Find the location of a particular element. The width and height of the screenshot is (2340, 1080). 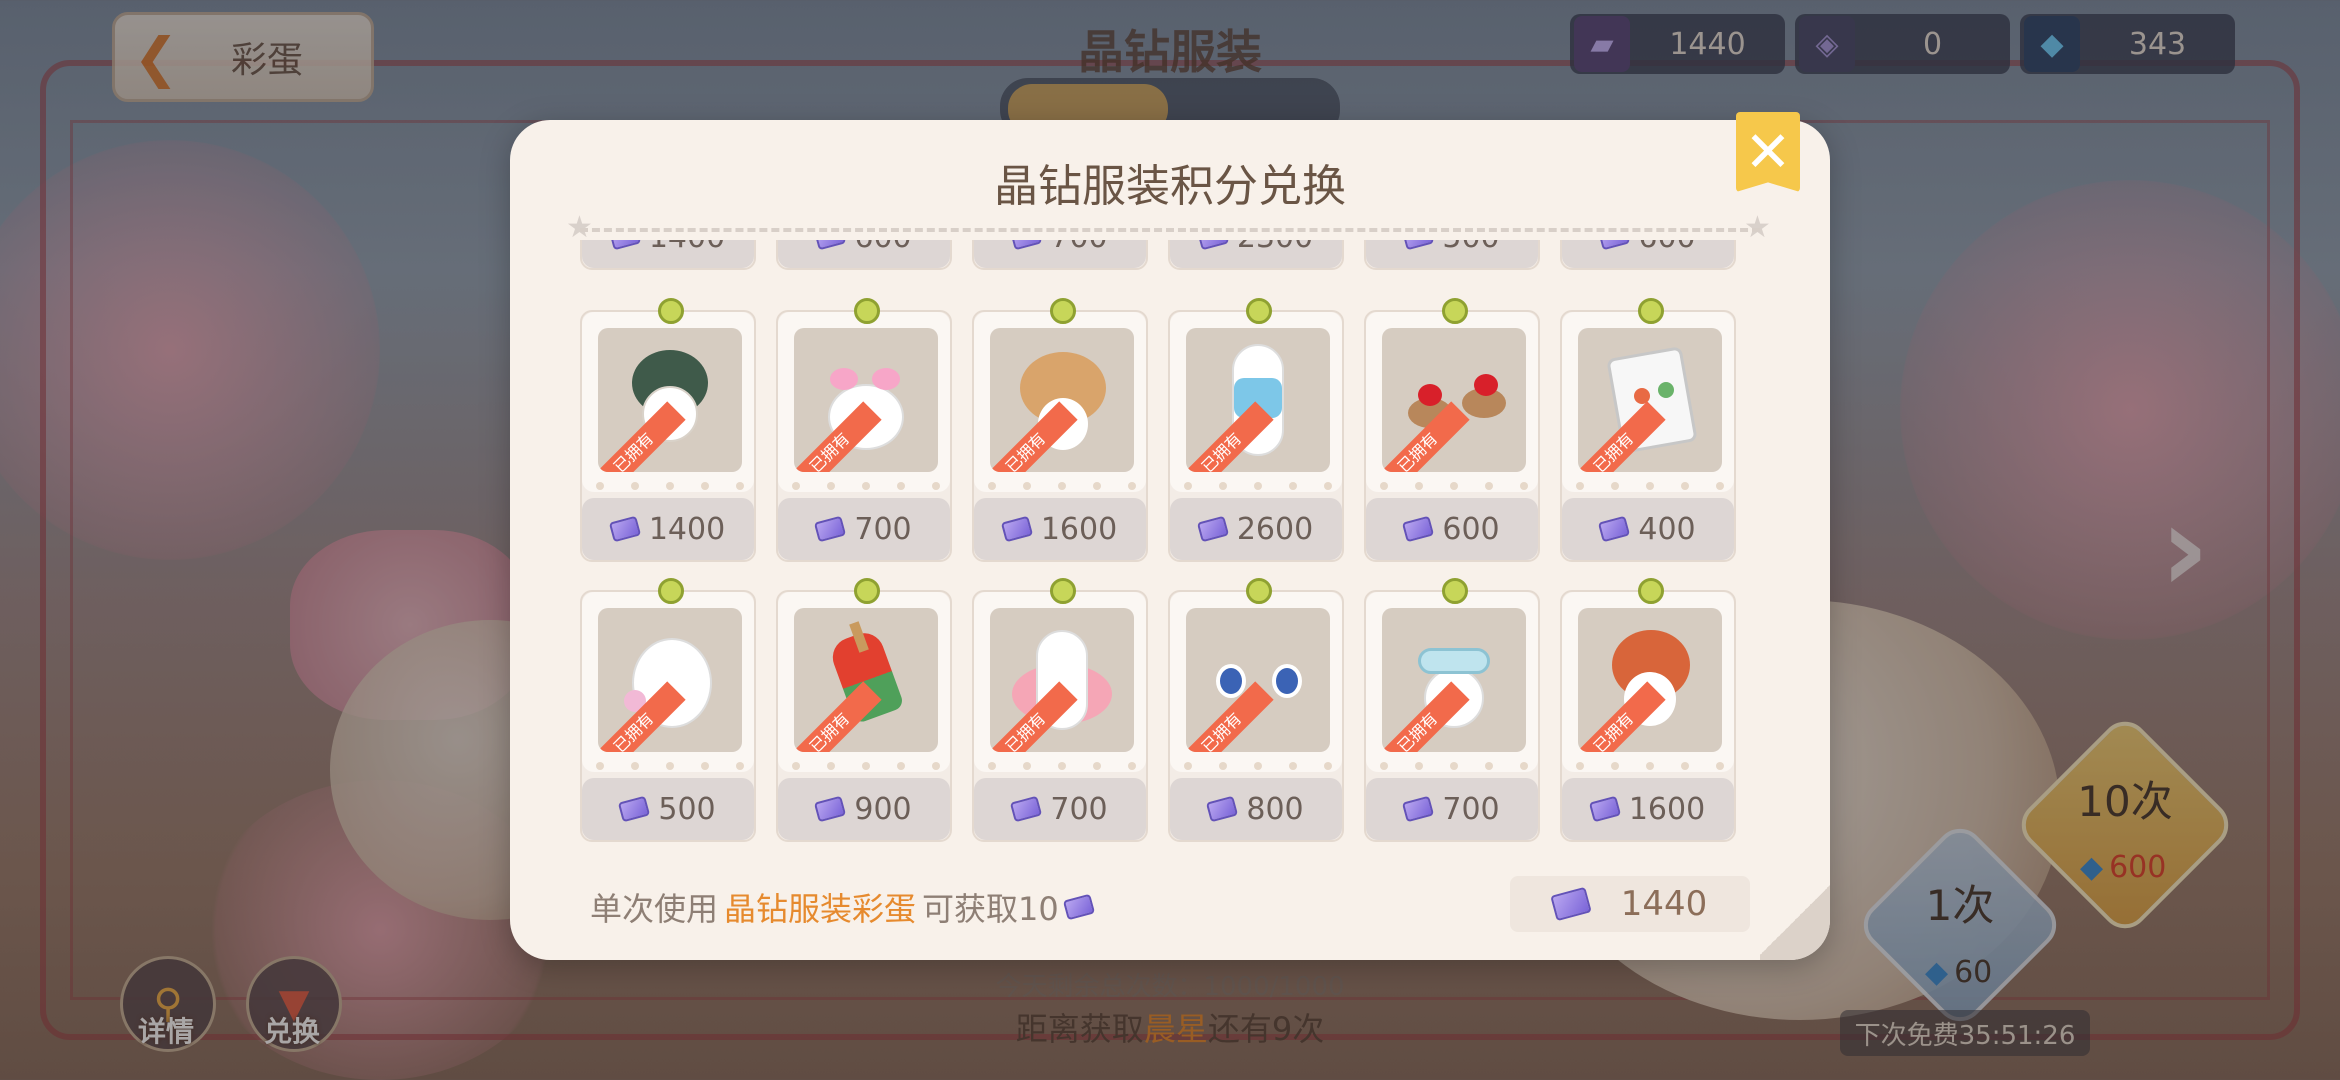

item-card-popsicle: 已拥有 900 is located at coordinates (864, 710).